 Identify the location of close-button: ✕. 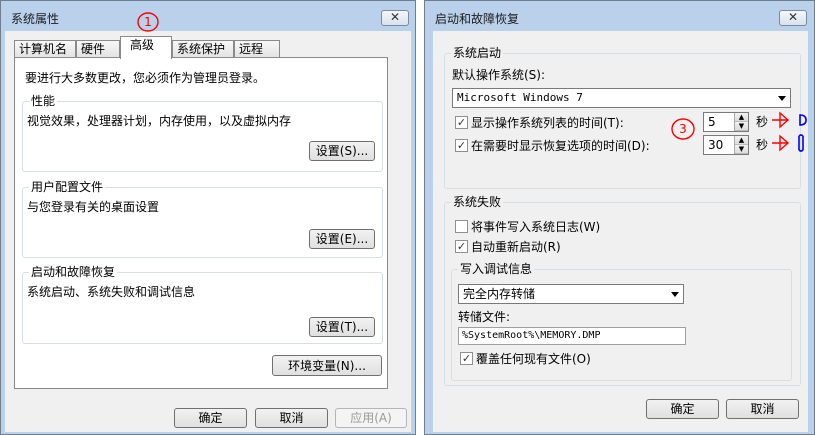
(395, 18).